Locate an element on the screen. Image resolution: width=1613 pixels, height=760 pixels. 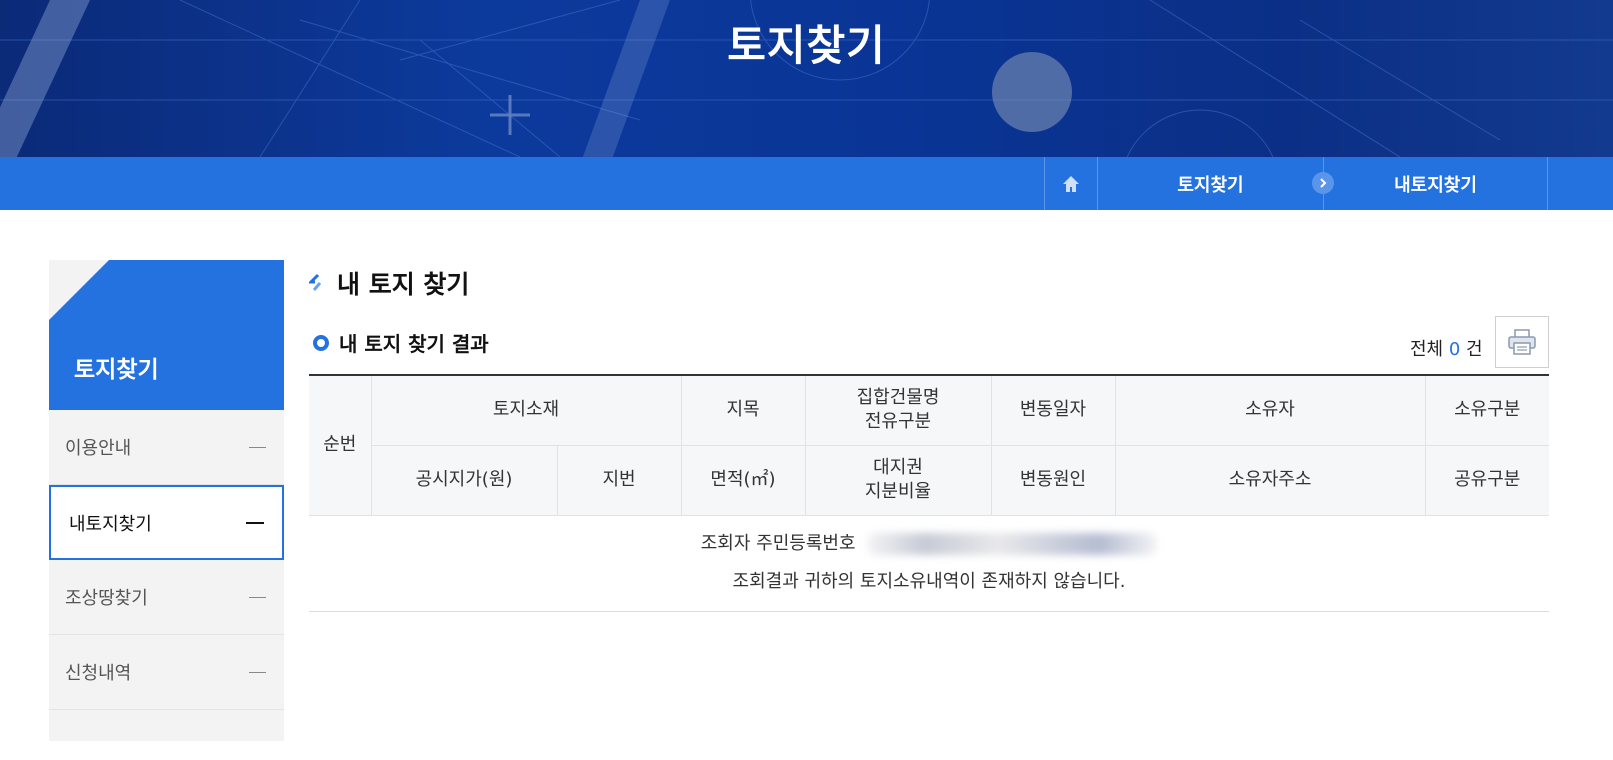
total-suffix: 건 is located at coordinates (1474, 349).